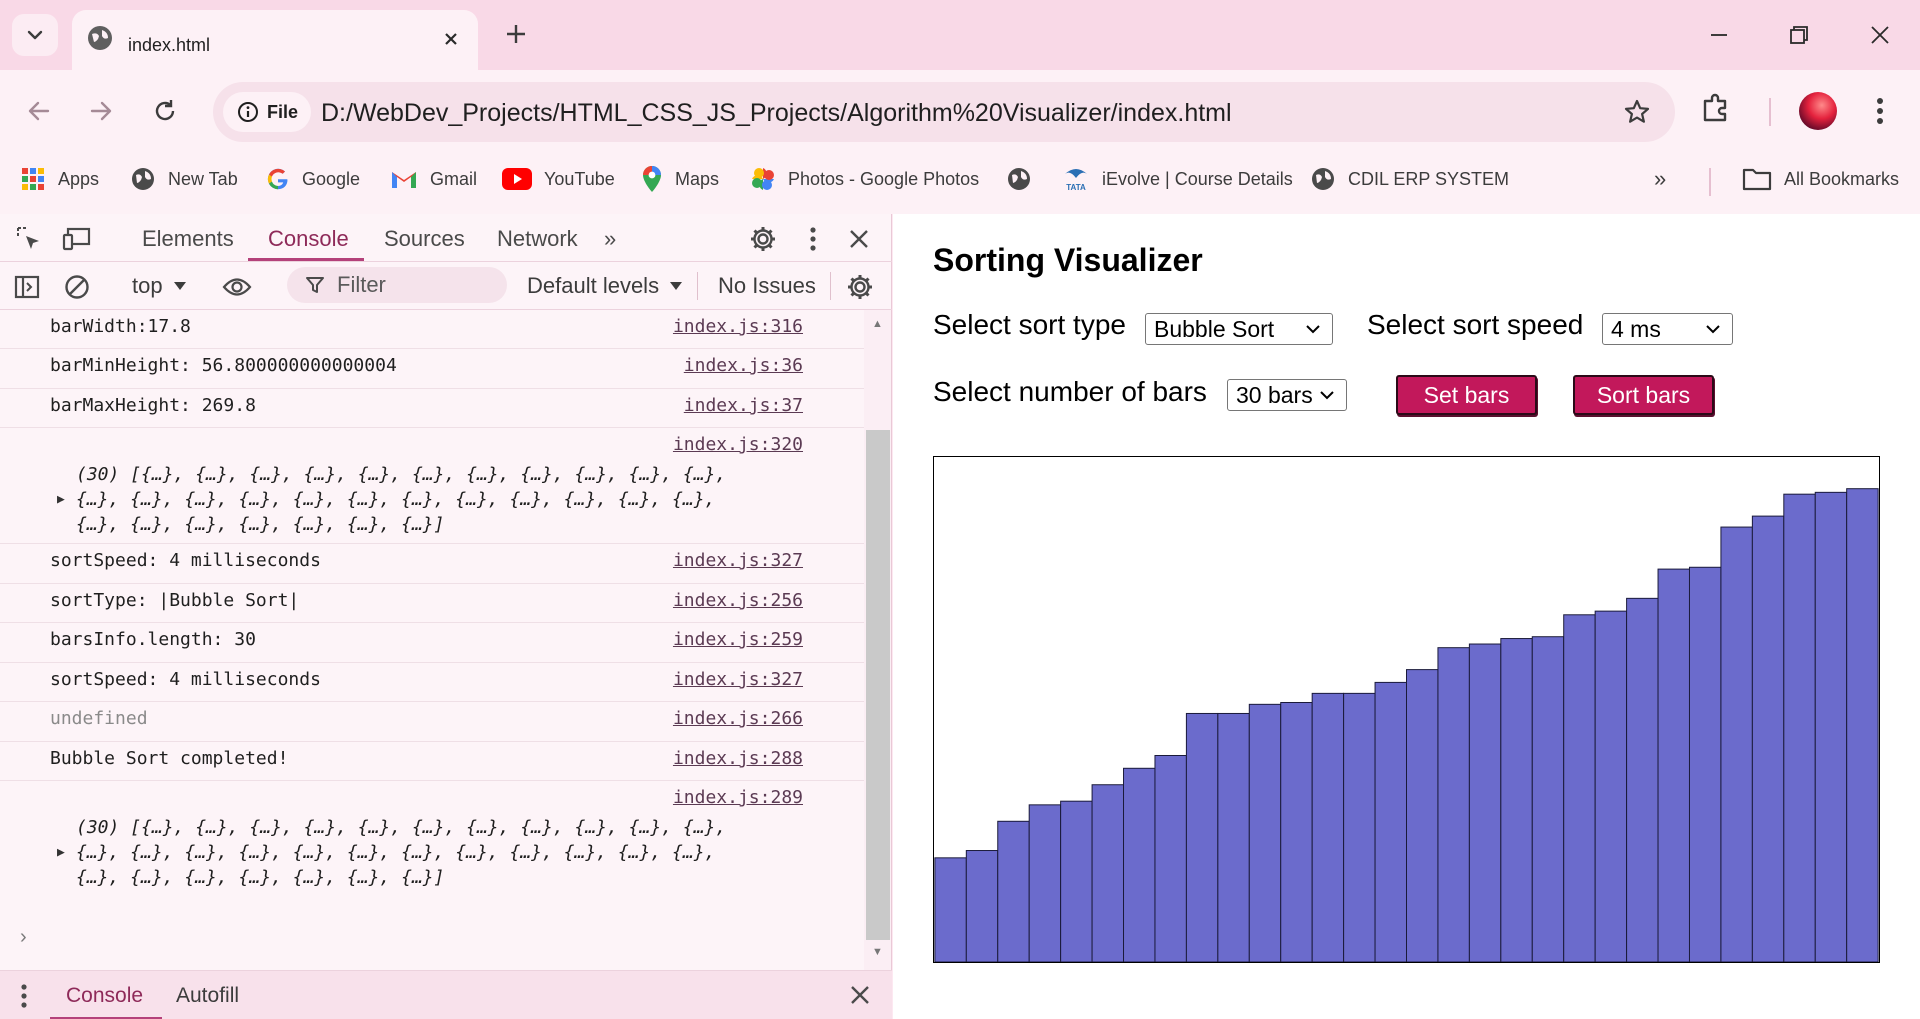 The height and width of the screenshot is (1019, 1920). What do you see at coordinates (27, 287) in the screenshot?
I see `show-sidebar-button` at bounding box center [27, 287].